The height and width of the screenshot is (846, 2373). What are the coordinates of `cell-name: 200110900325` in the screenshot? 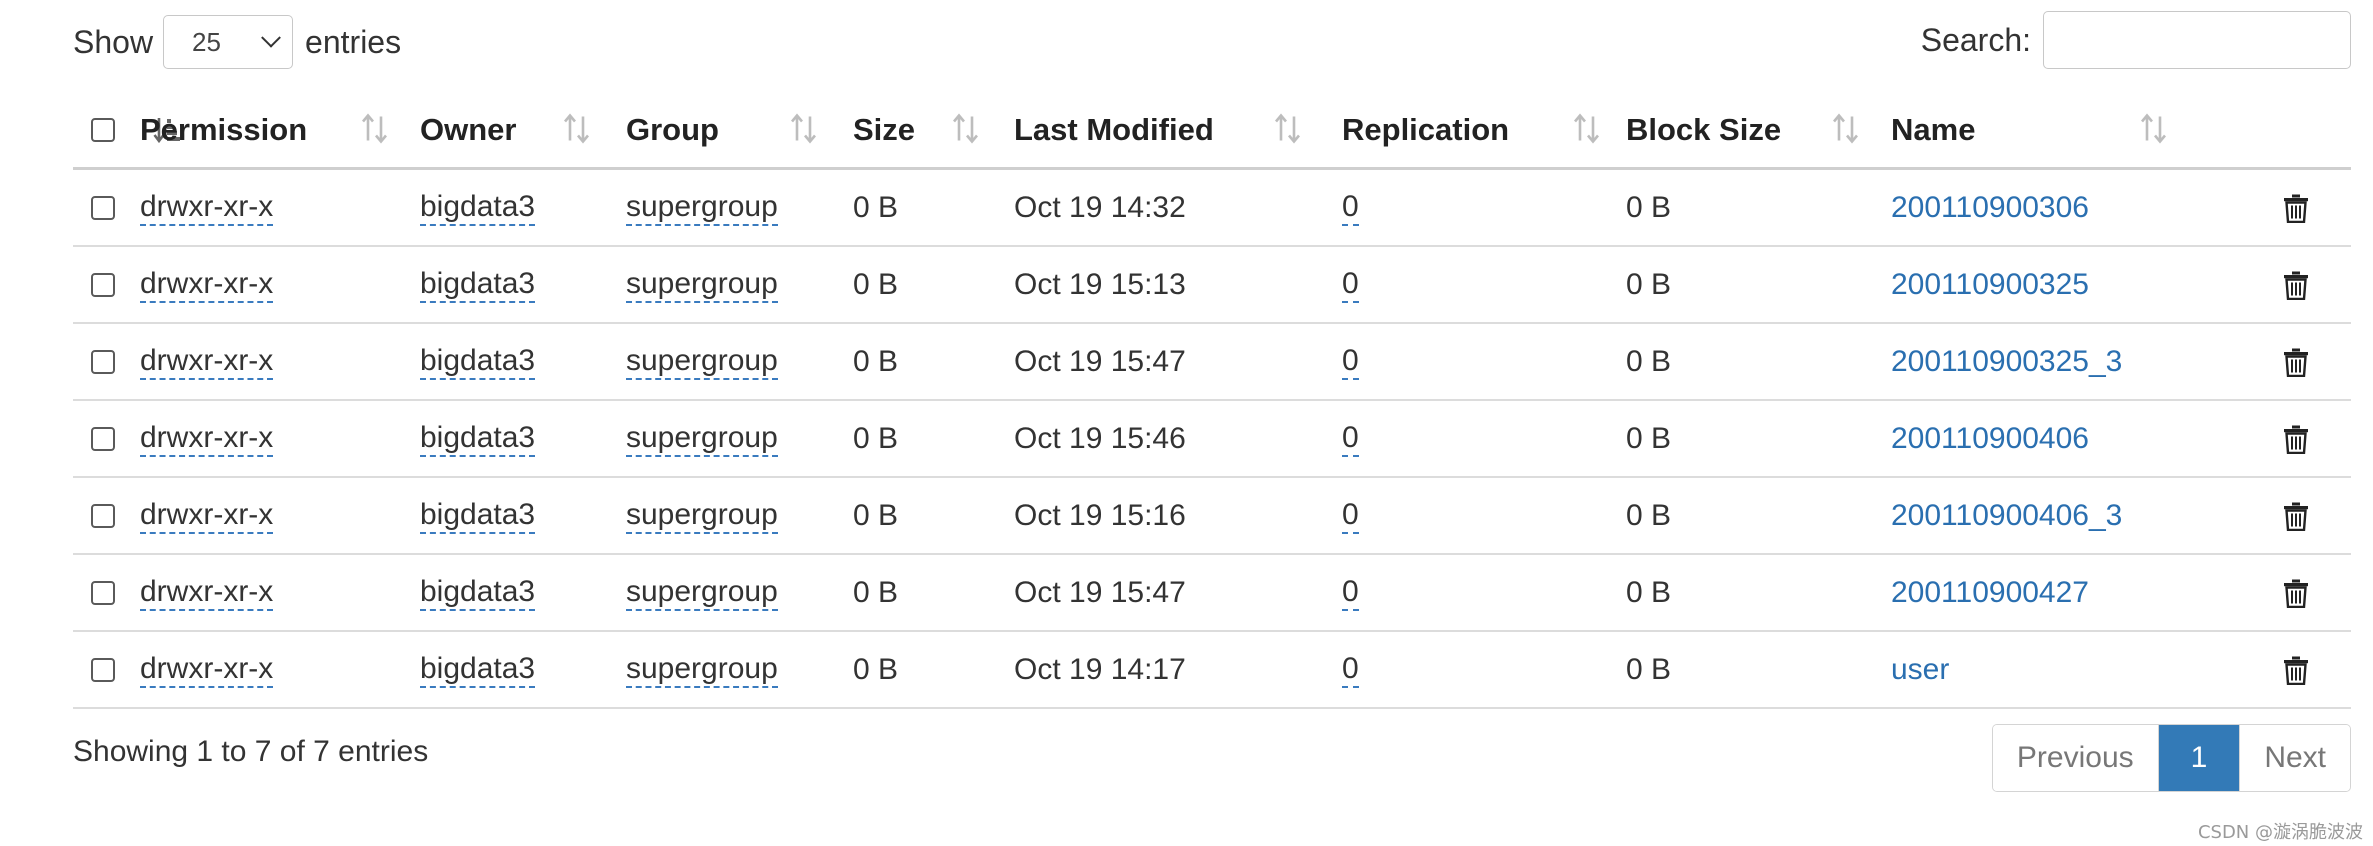 It's located at (1990, 284).